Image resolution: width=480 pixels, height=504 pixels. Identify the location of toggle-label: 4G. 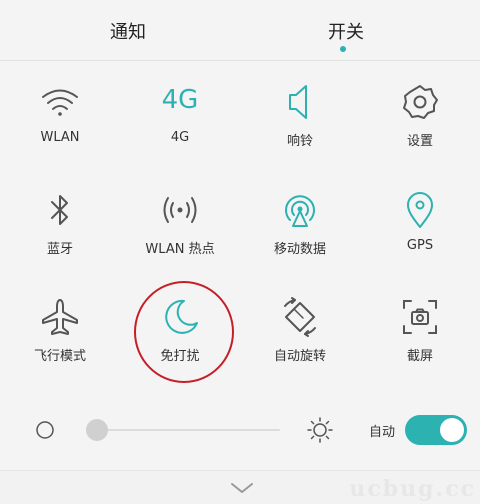
(180, 137).